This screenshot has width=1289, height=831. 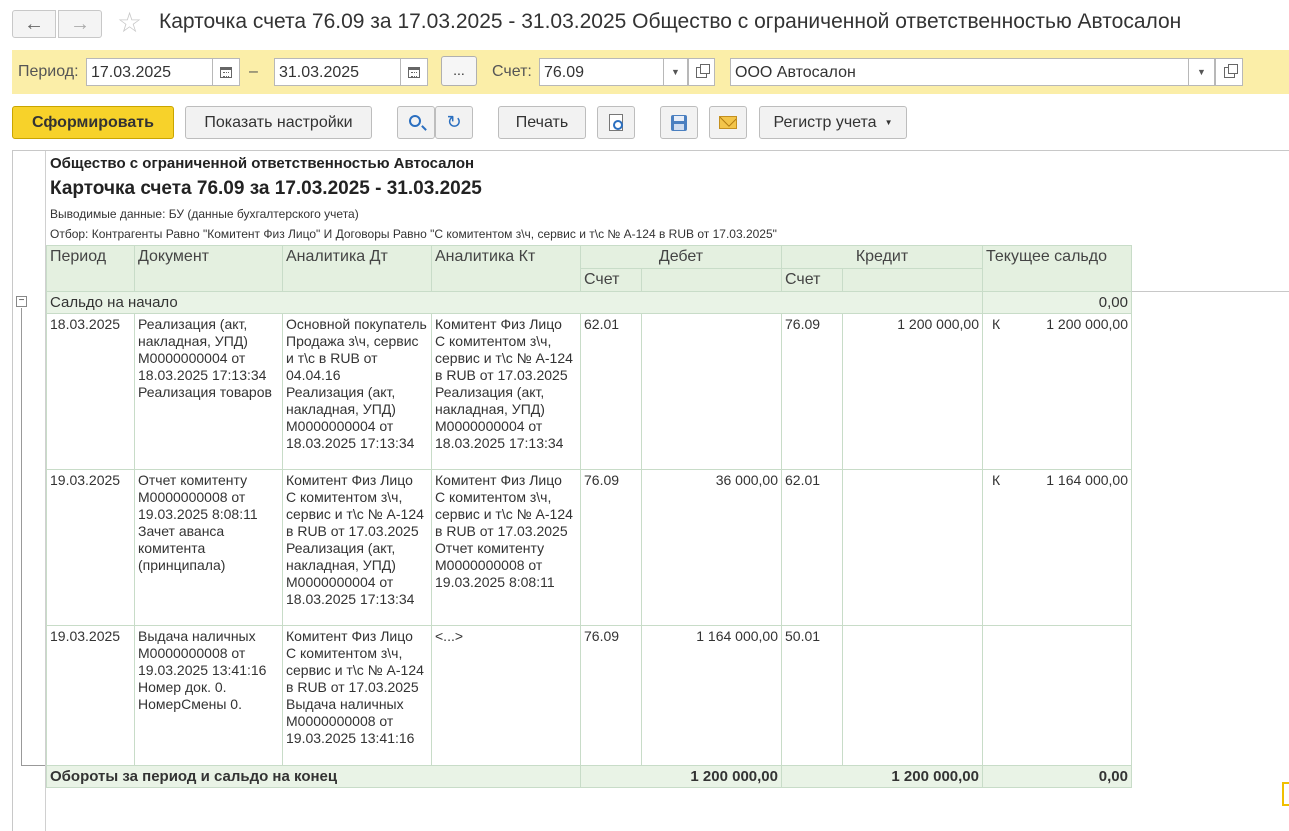 What do you see at coordinates (90, 391) in the screenshot?
I see `row-period: 18.03.2025` at bounding box center [90, 391].